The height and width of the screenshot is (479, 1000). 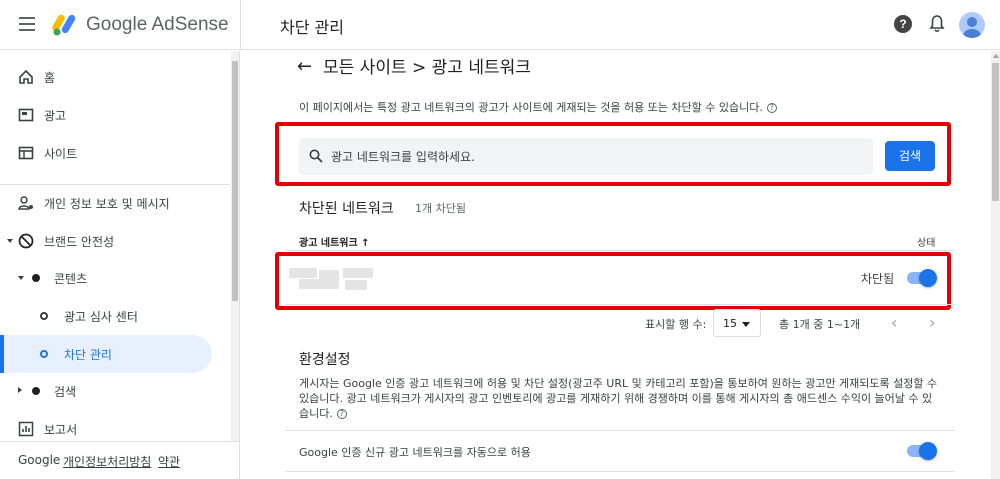 I want to click on menu-icon, so click(x=27, y=24).